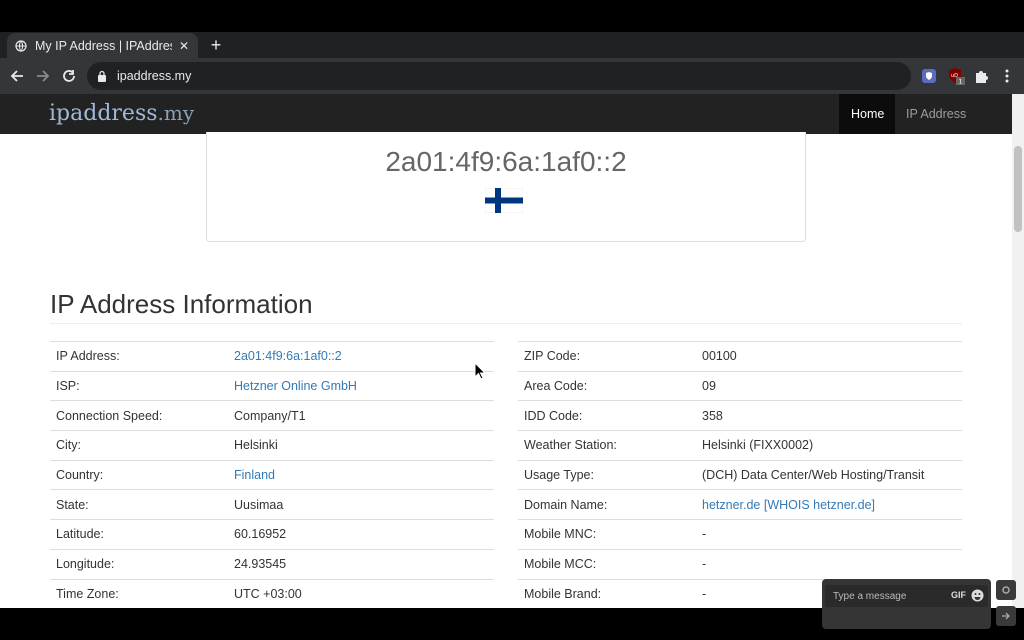 This screenshot has width=1024, height=640. I want to click on page-scrollbar, so click(1018, 351).